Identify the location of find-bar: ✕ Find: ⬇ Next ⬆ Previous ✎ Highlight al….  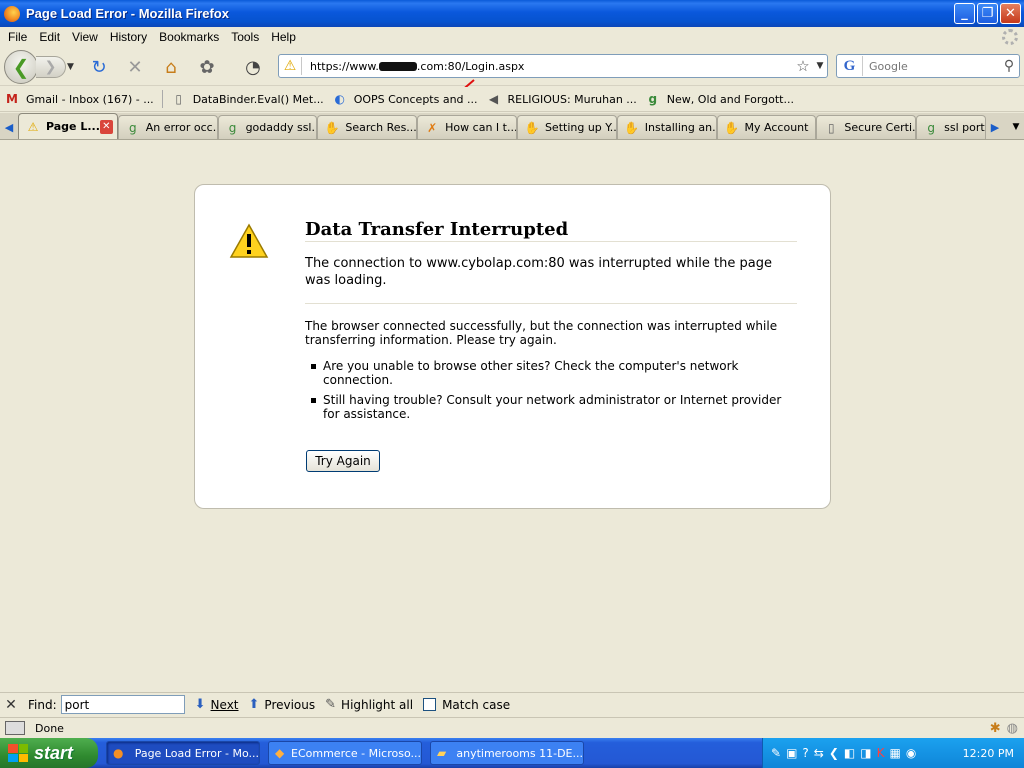
(512, 704).